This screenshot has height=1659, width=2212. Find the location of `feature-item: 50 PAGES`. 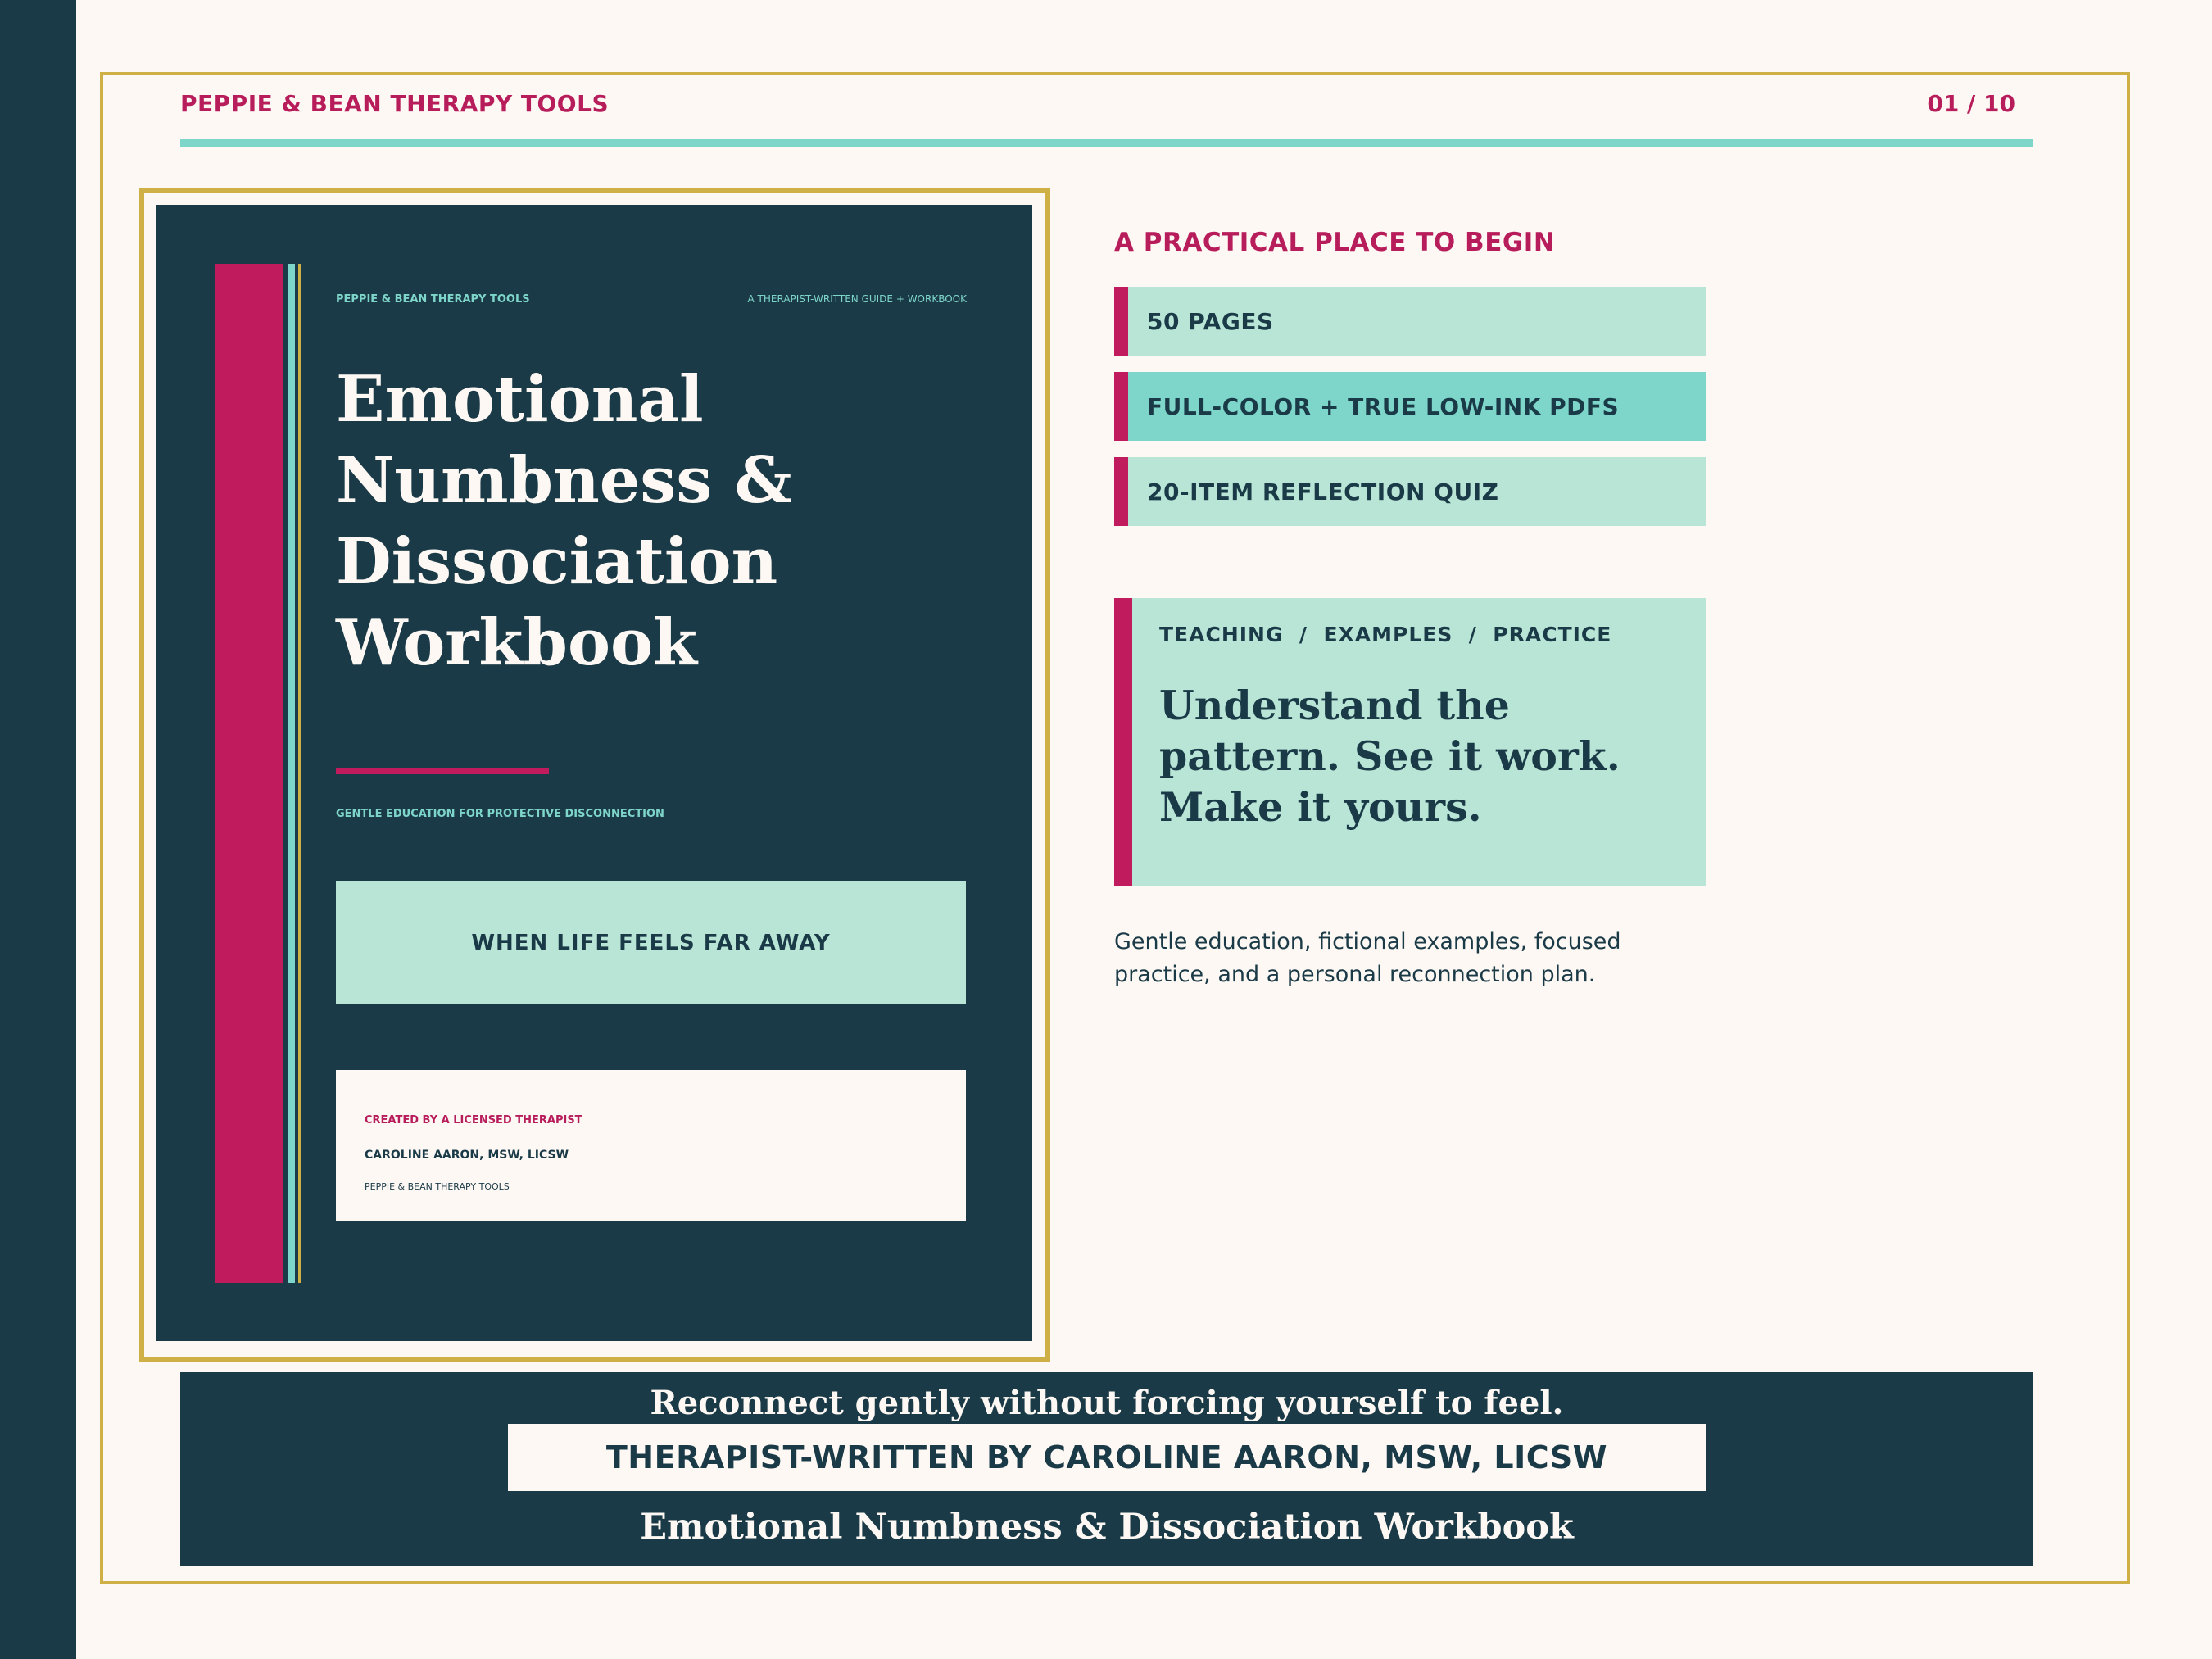

feature-item: 50 PAGES is located at coordinates (1410, 321).